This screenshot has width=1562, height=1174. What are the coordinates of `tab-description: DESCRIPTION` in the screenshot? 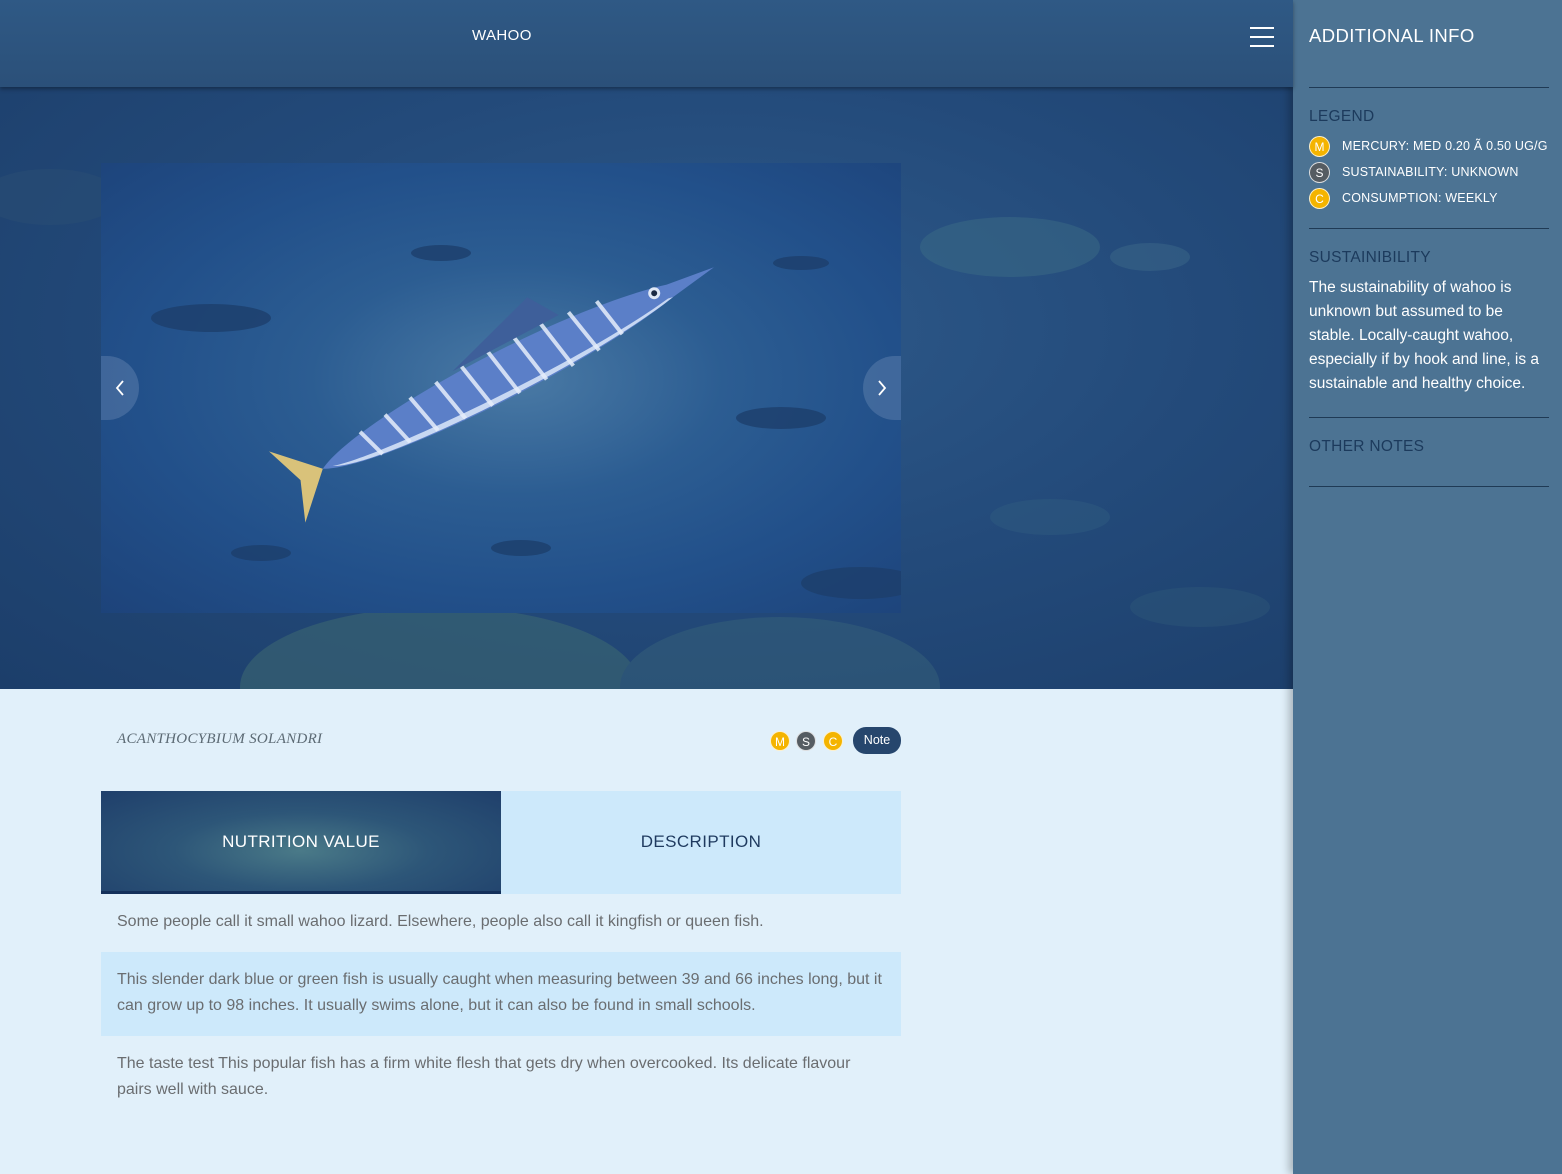 It's located at (701, 842).